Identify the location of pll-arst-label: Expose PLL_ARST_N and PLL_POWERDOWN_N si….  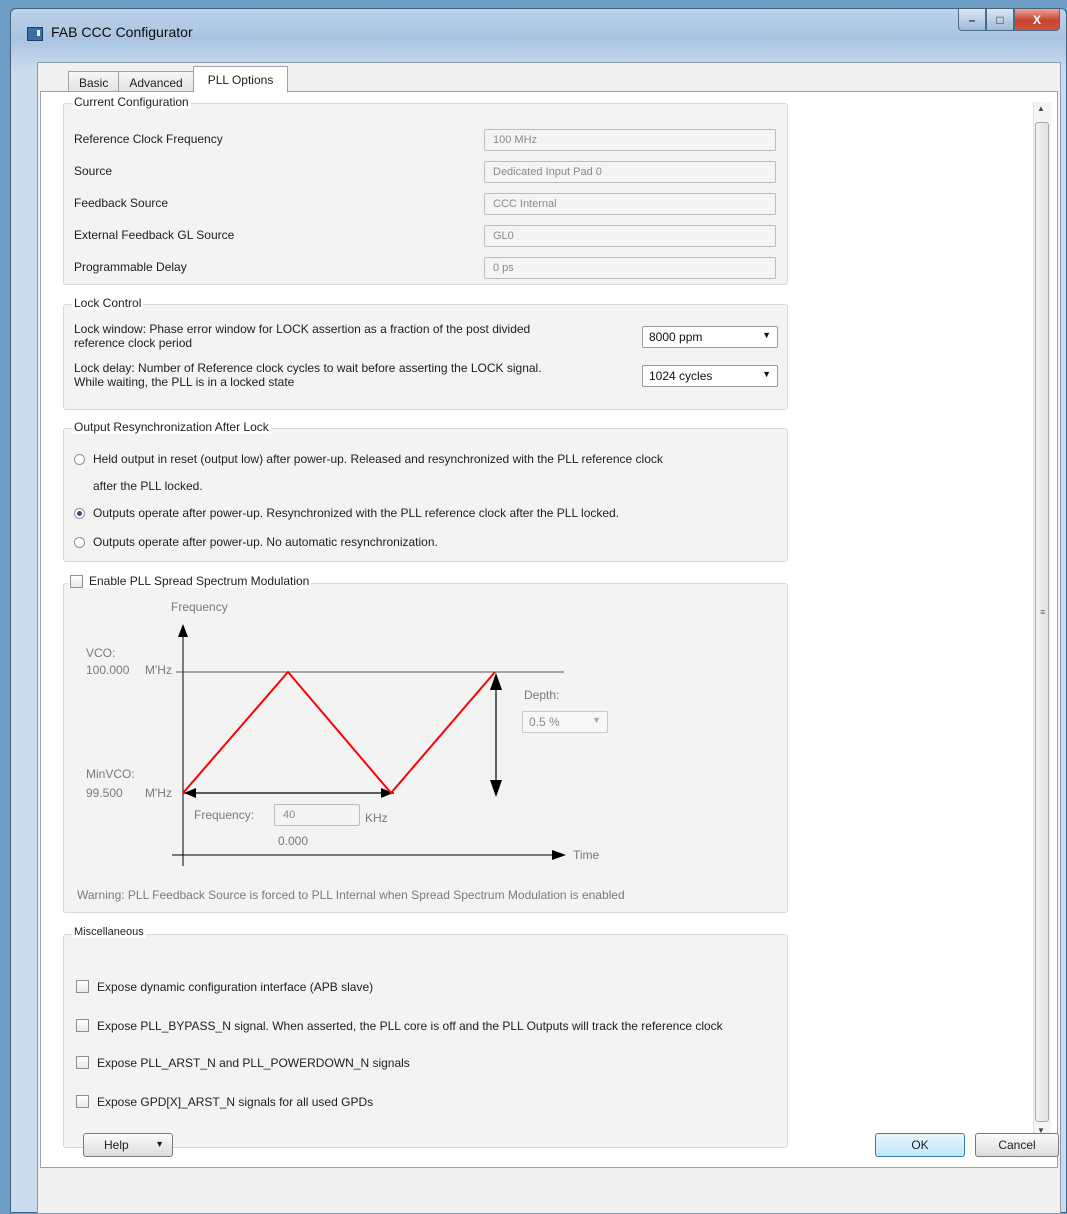
(253, 1063).